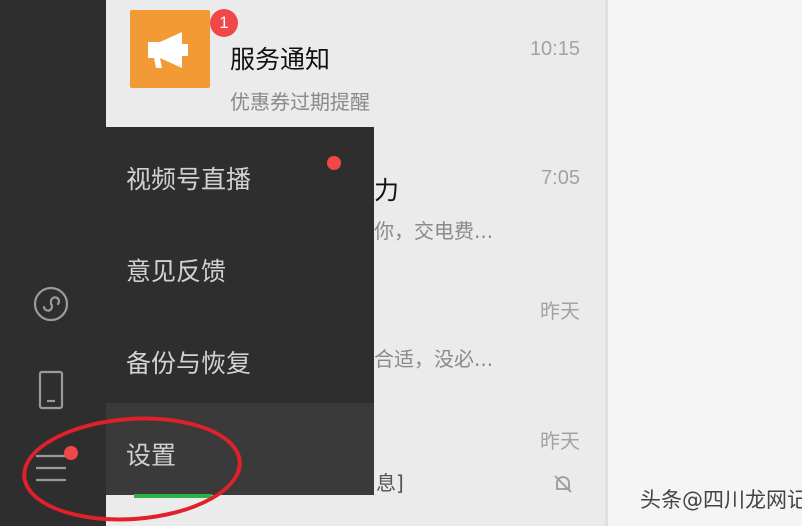  What do you see at coordinates (742, 500) in the screenshot?
I see `watermark-text: @四川龙网记` at bounding box center [742, 500].